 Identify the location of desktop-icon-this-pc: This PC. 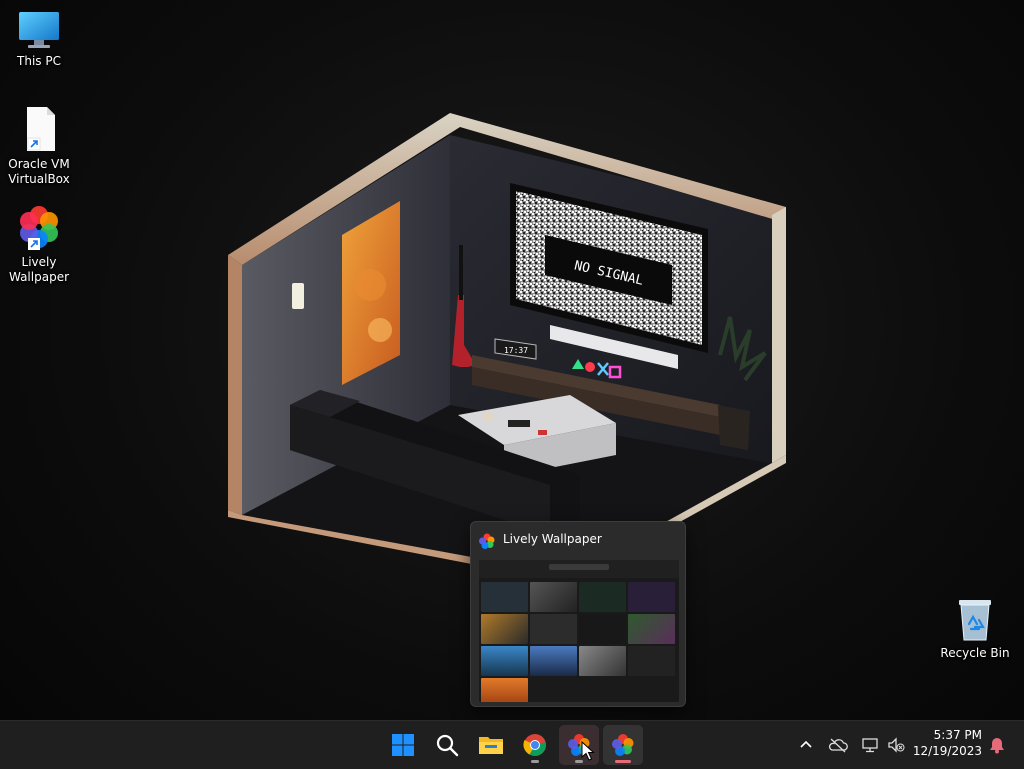
(39, 39).